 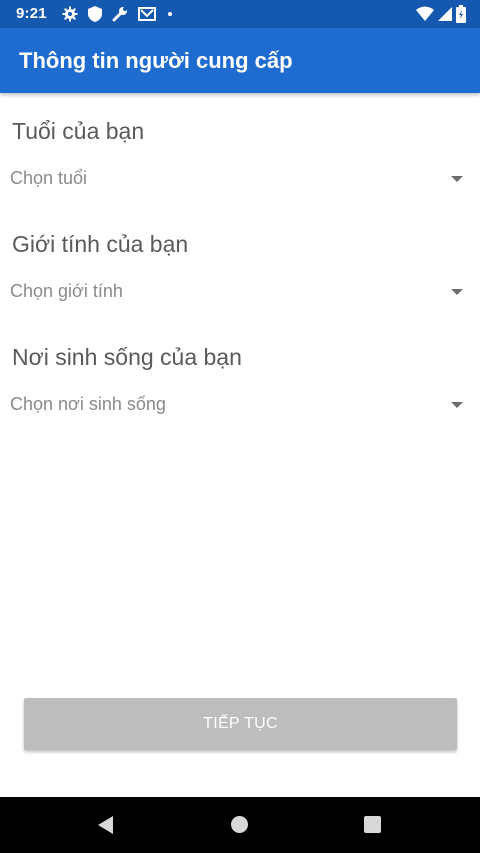 What do you see at coordinates (240, 14) in the screenshot?
I see `status-bar: 9:21` at bounding box center [240, 14].